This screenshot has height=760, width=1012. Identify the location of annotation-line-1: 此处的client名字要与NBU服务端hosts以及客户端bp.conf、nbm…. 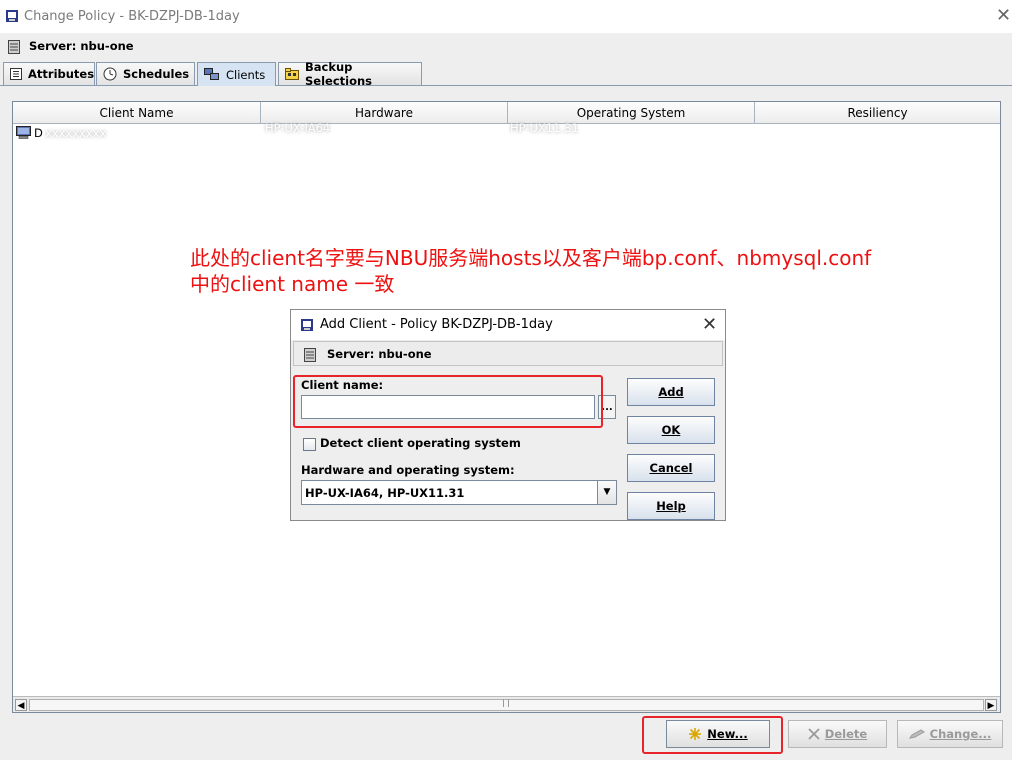
(531, 258).